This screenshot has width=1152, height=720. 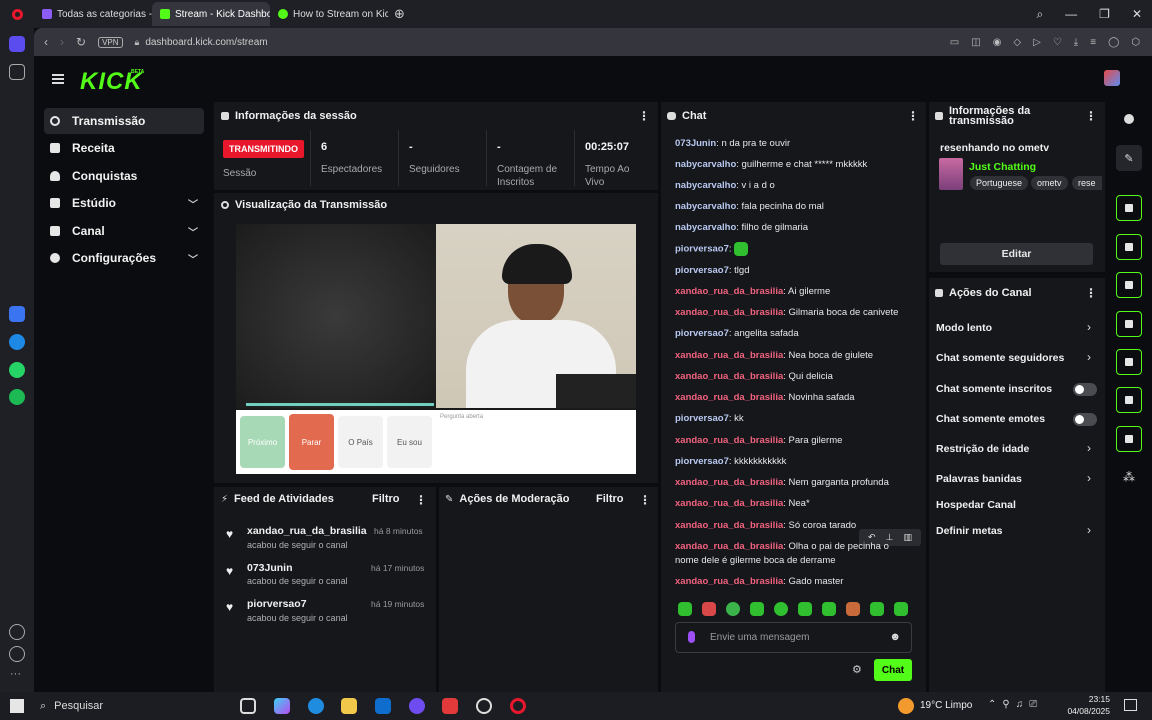 What do you see at coordinates (307, 531) in the screenshot?
I see `feed-item-name: xandao_rua_da_brasilia` at bounding box center [307, 531].